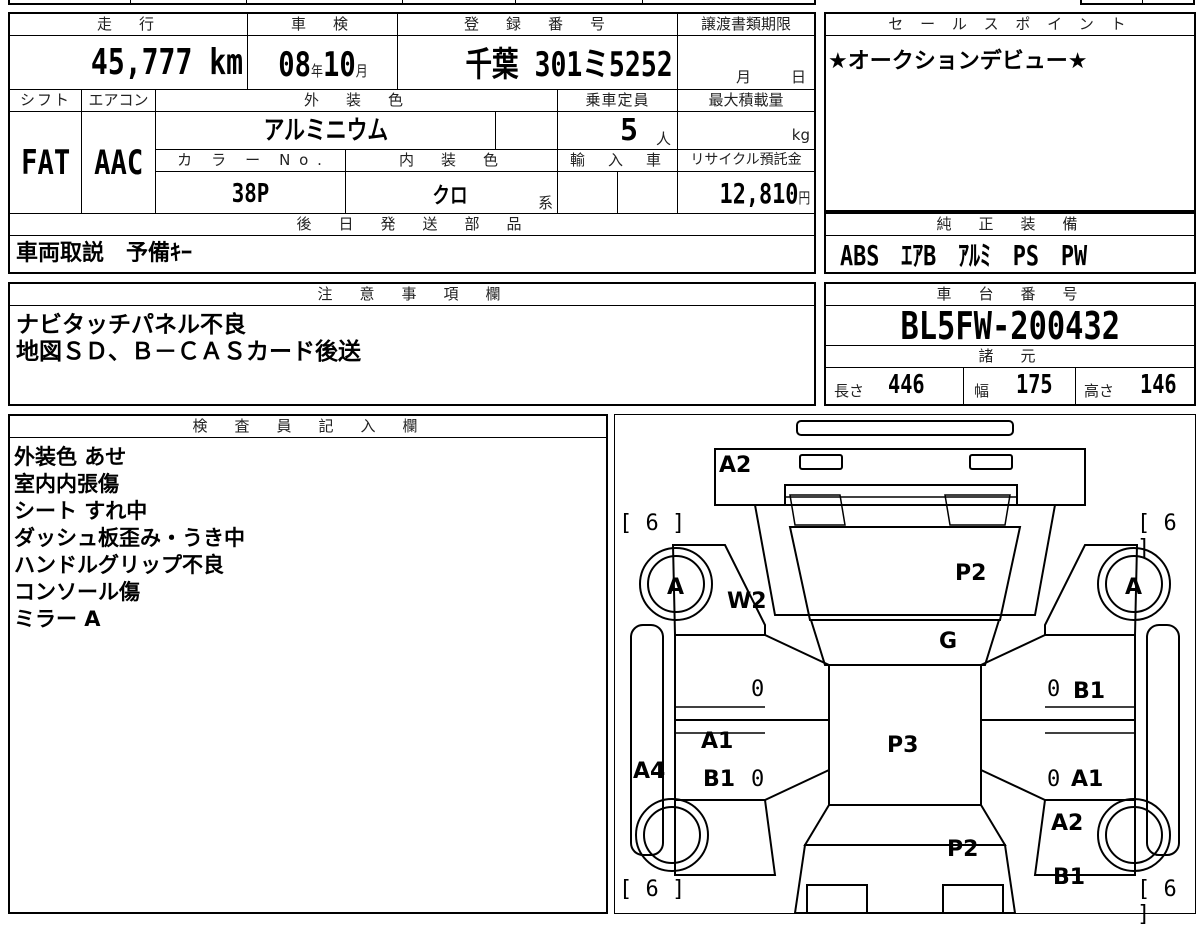 The image size is (1200, 927). I want to click on max-load-value: kg, so click(746, 131).